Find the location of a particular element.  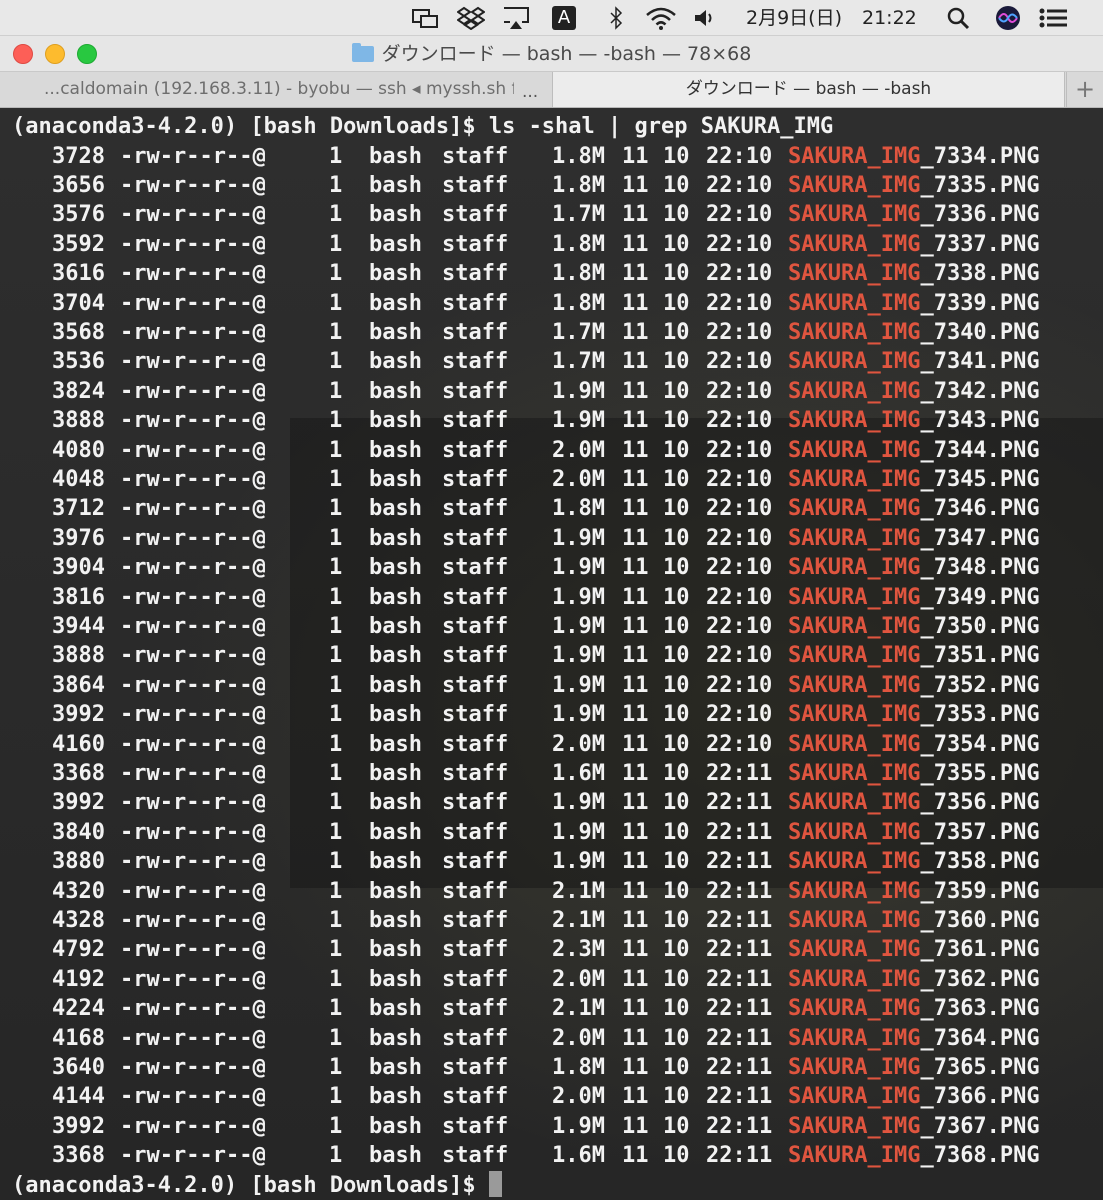

clock-date: 2月9日(日) is located at coordinates (794, 18).